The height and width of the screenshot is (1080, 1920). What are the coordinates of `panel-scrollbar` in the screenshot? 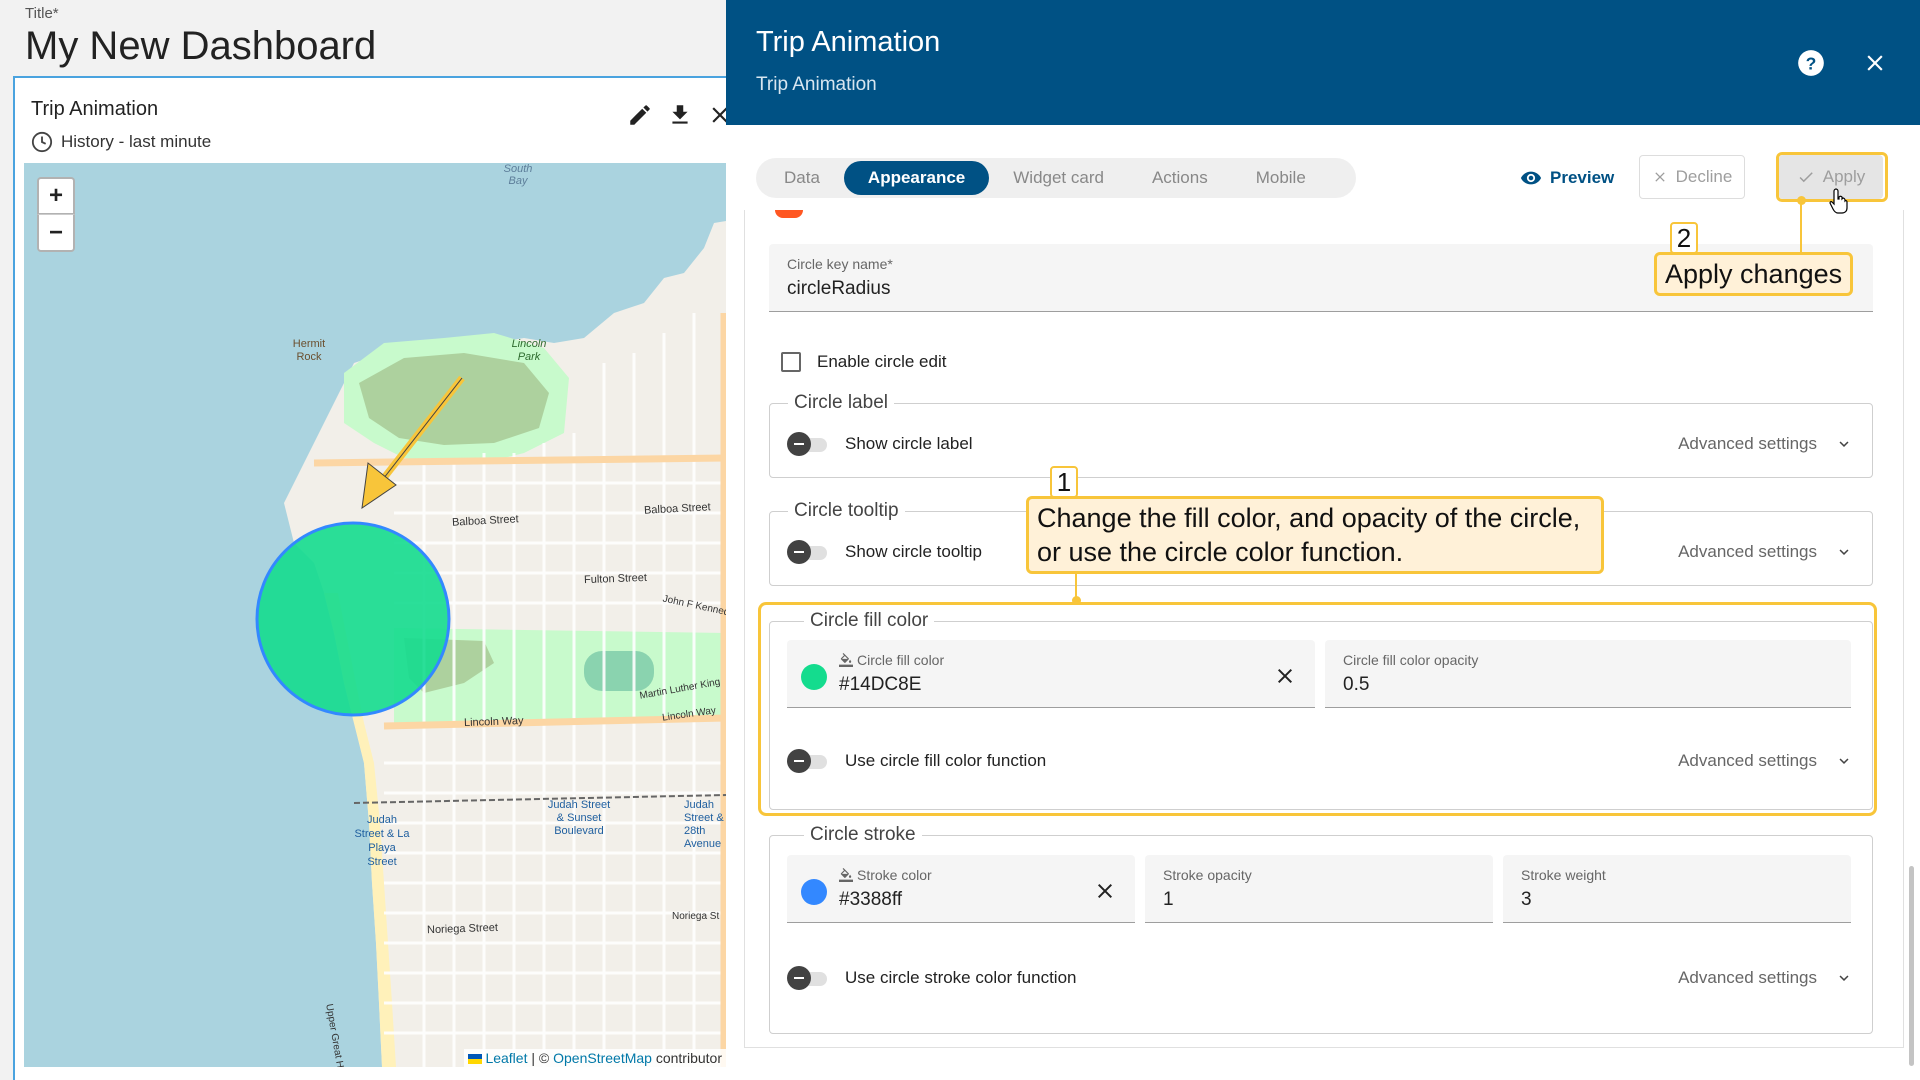 It's located at (1911, 966).